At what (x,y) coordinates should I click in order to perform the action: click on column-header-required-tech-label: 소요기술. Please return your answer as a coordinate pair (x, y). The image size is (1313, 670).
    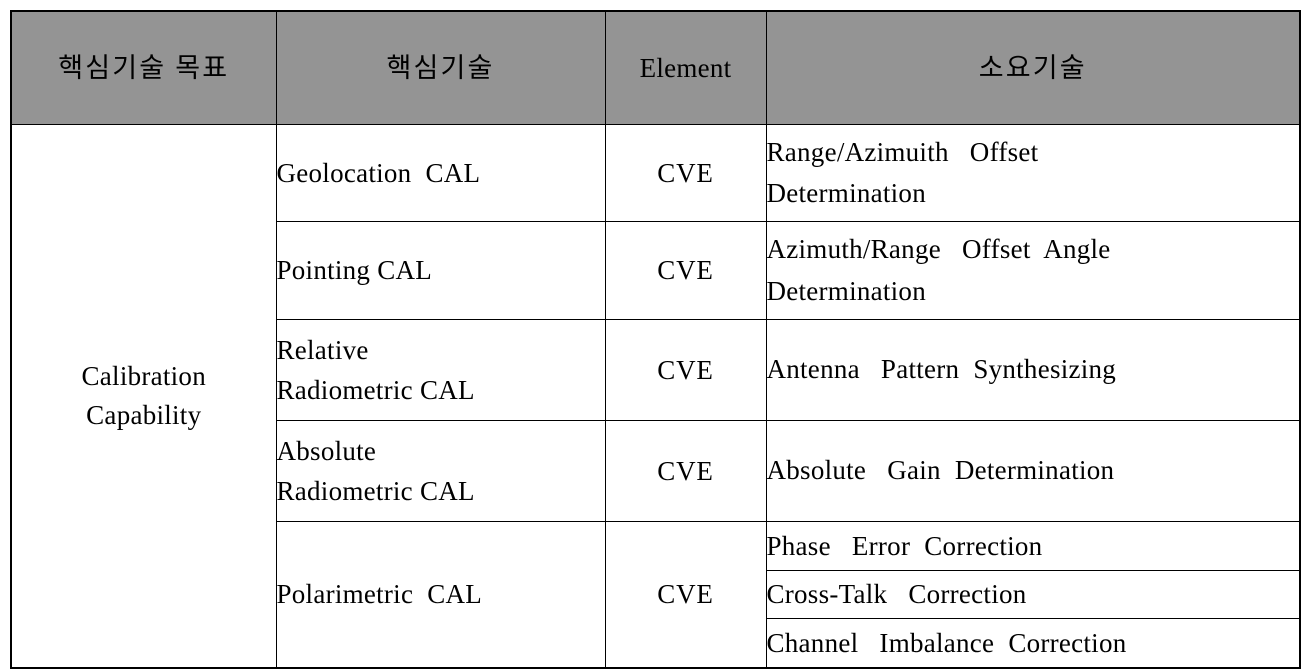
    Looking at the image, I should click on (1032, 67).